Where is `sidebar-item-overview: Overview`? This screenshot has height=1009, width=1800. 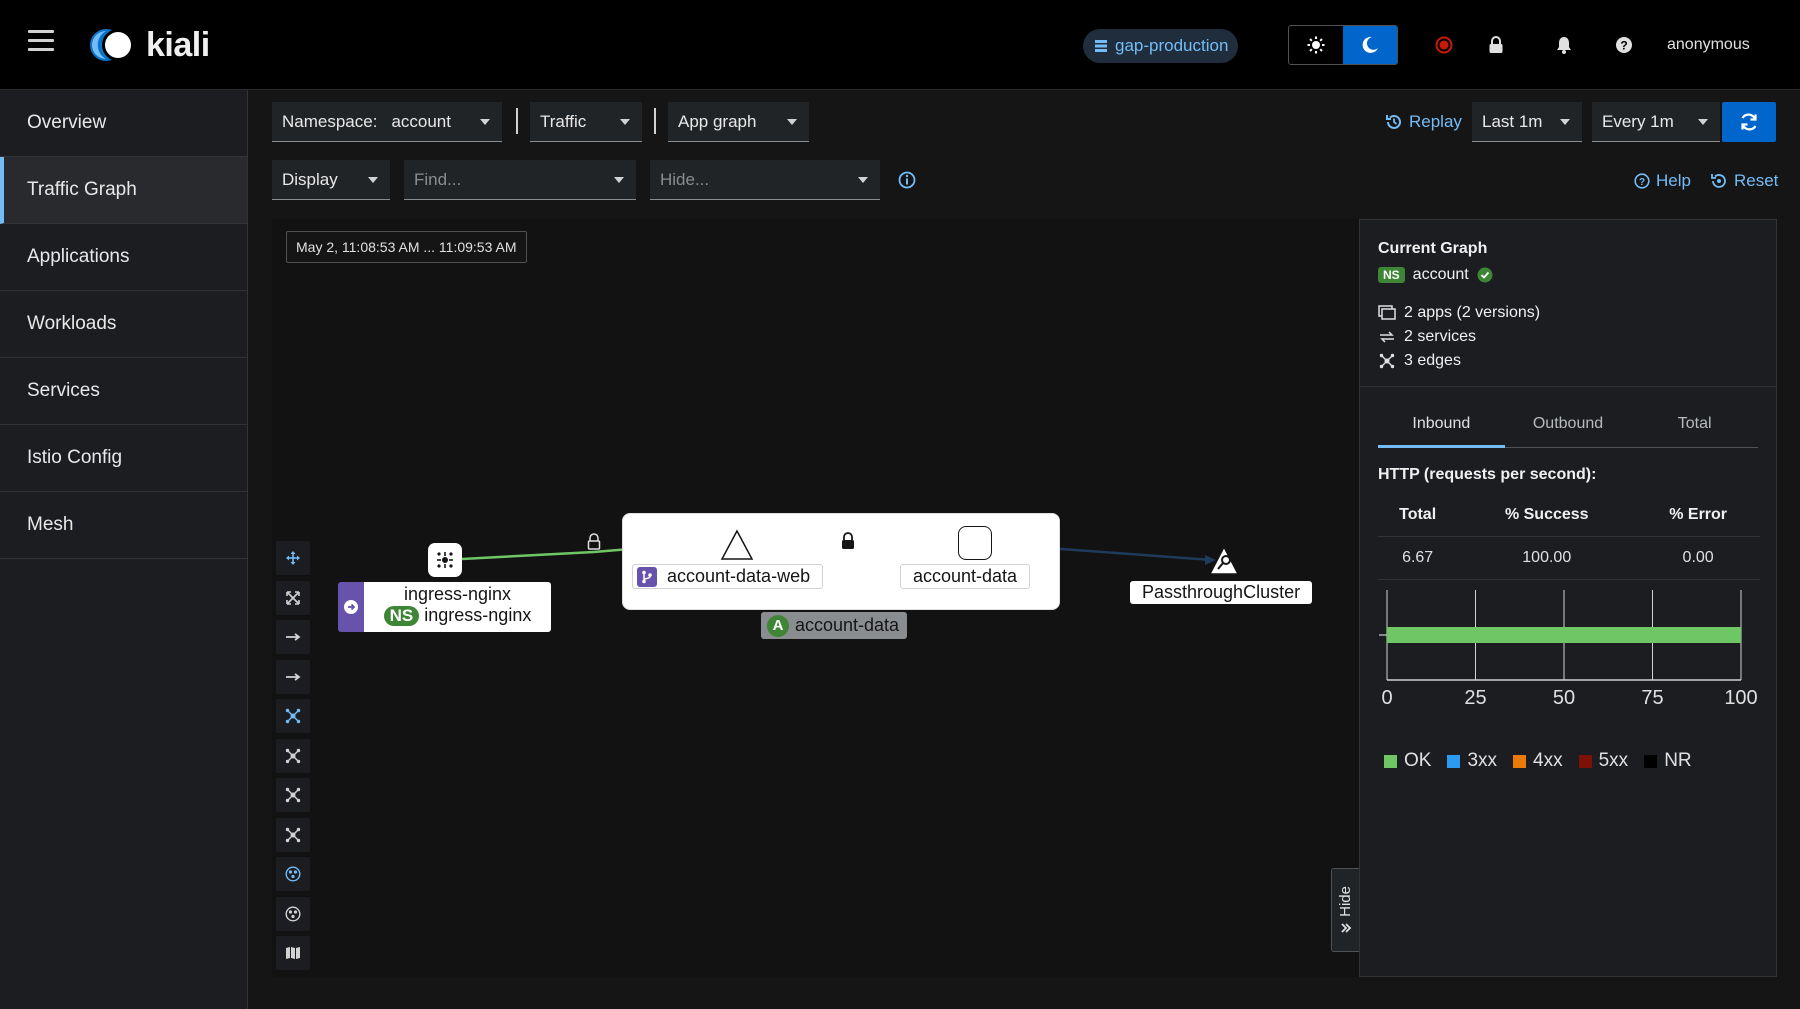
sidebar-item-overview: Overview is located at coordinates (123, 123).